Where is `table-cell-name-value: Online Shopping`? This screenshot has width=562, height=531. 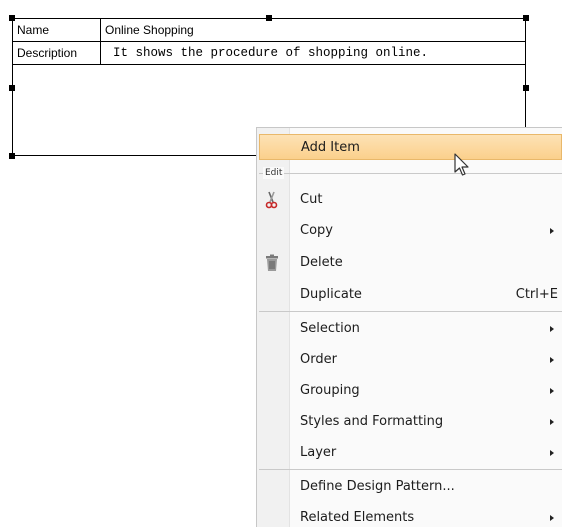 table-cell-name-value: Online Shopping is located at coordinates (313, 30).